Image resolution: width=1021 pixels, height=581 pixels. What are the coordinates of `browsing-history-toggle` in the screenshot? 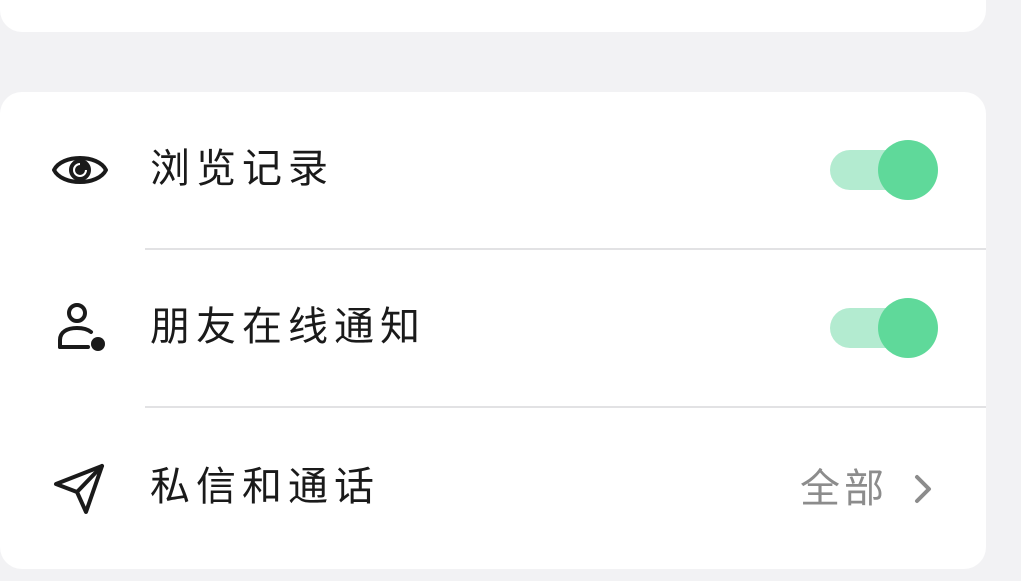 It's located at (884, 170).